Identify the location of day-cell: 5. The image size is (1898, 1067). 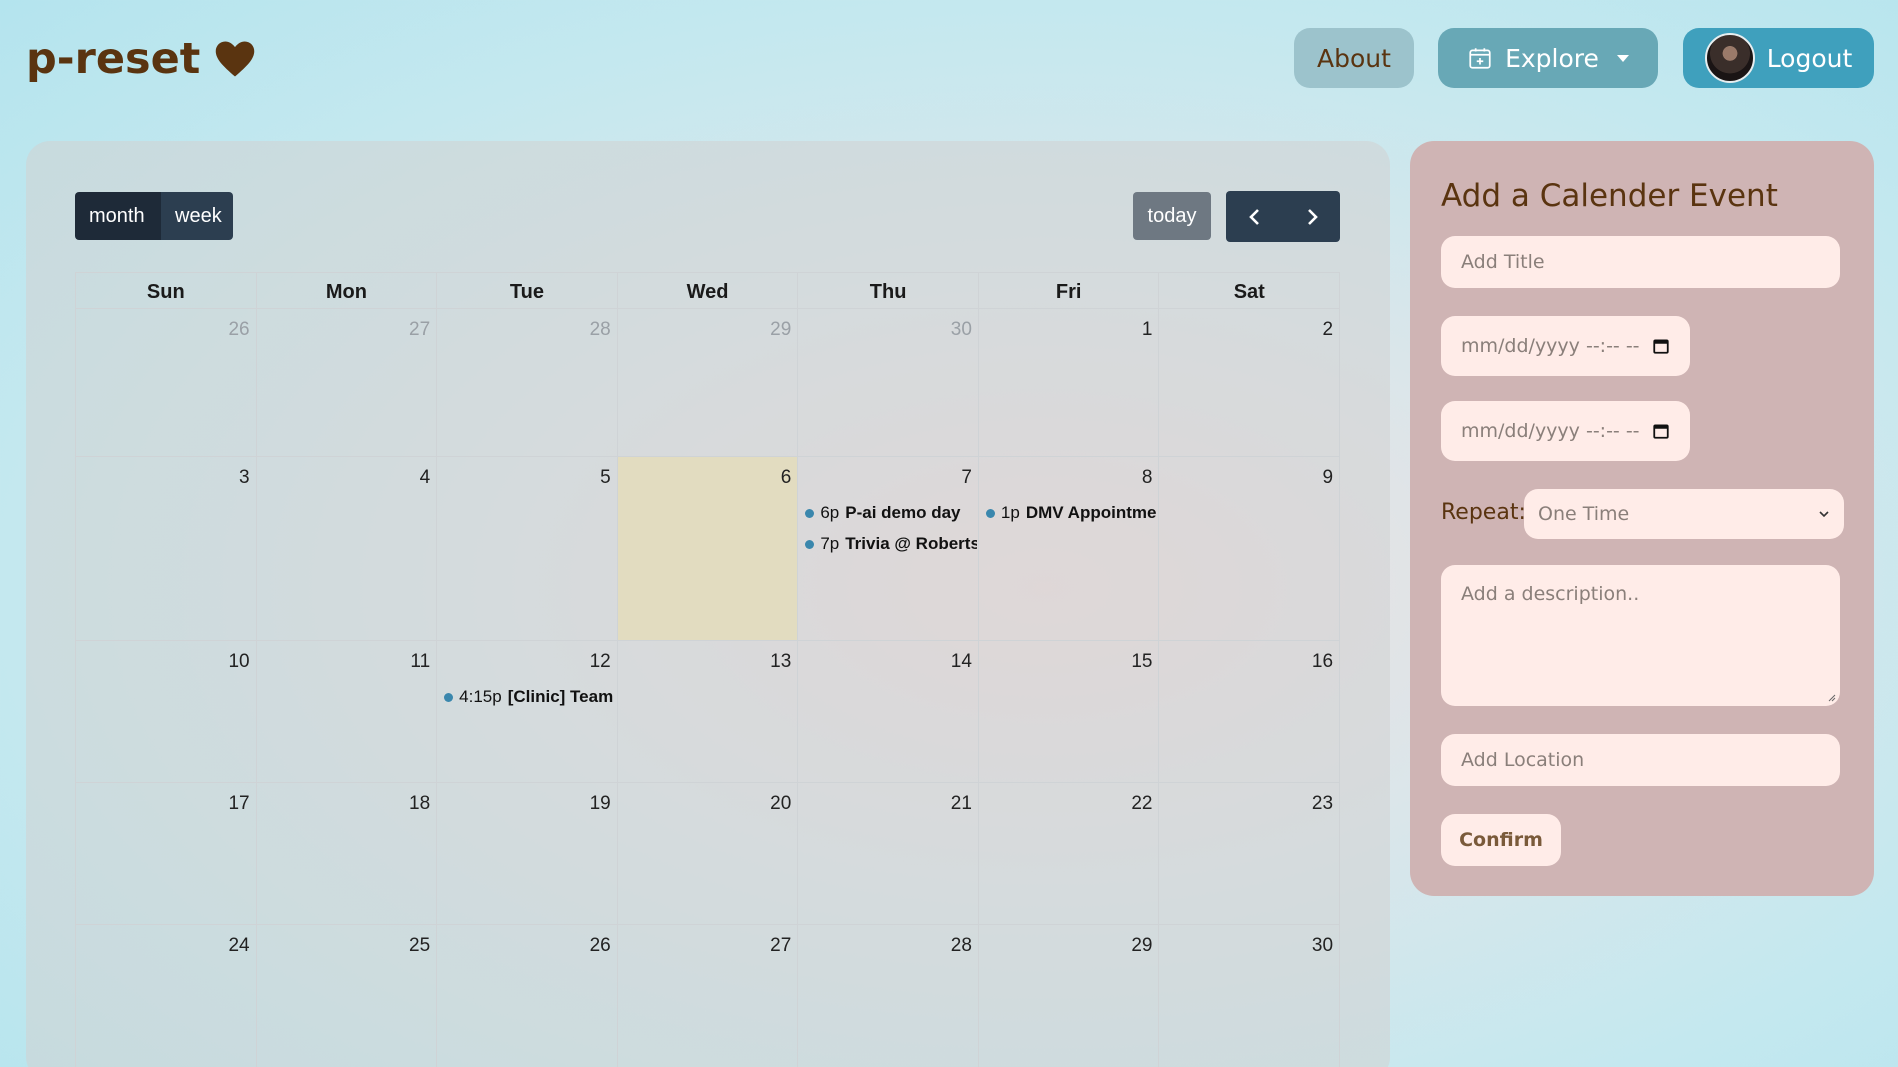
(527, 548).